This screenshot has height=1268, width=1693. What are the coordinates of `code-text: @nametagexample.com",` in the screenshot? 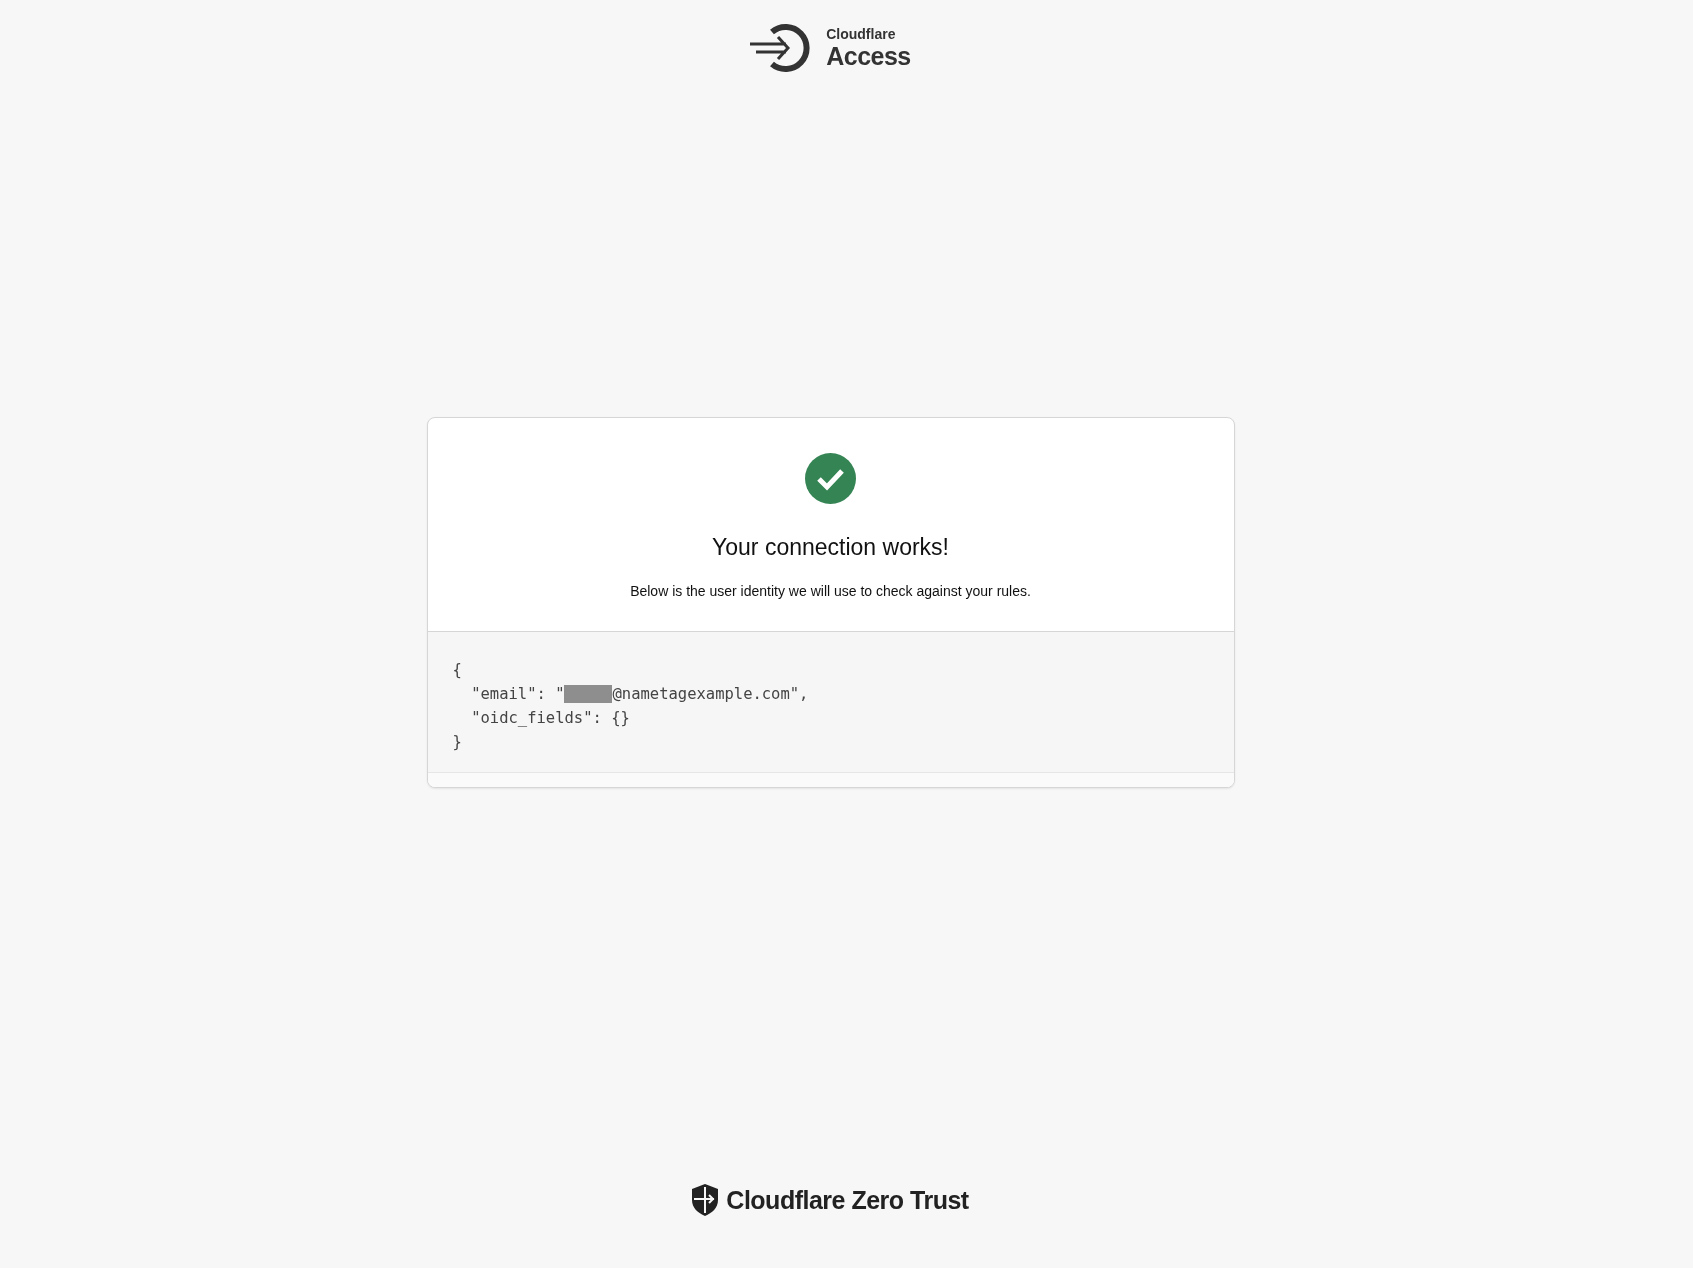 It's located at (710, 694).